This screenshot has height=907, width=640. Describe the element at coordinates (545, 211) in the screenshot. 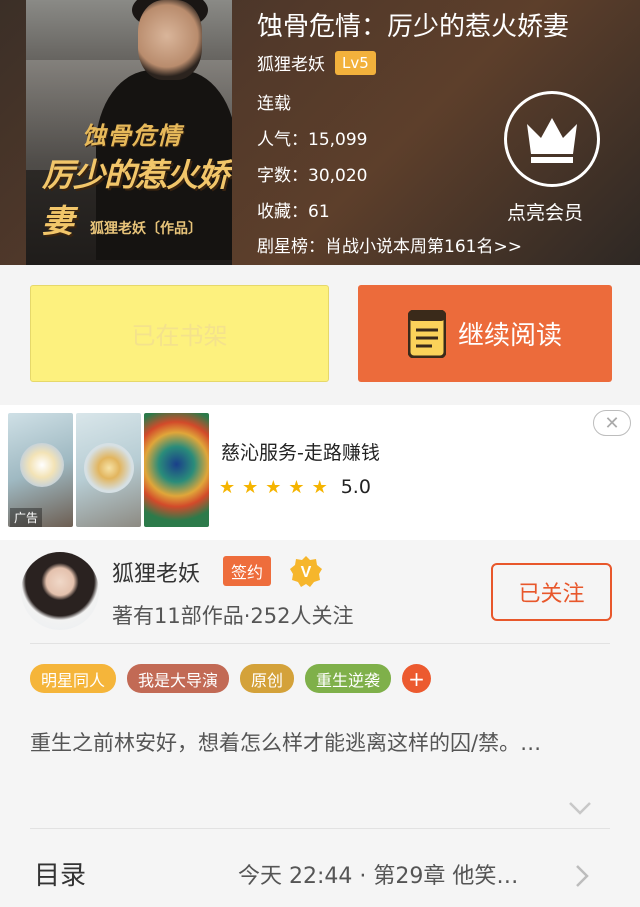

I see `membership-label: 点亮会员` at that location.